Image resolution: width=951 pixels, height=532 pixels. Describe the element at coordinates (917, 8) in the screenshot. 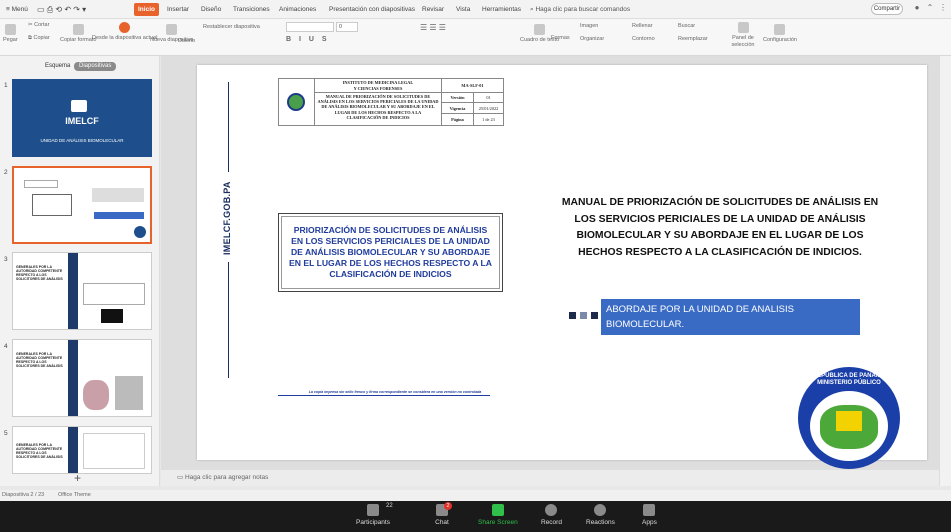

I see `user-icon: ●` at that location.